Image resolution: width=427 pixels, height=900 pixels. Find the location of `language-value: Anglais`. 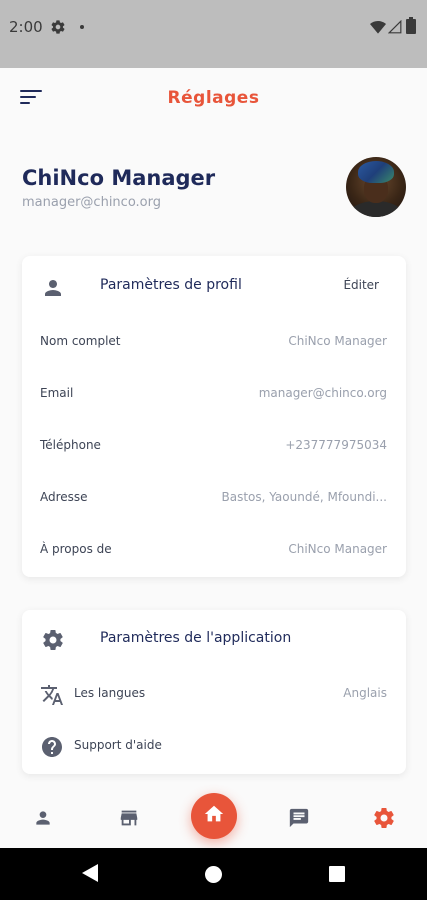

language-value: Anglais is located at coordinates (365, 693).